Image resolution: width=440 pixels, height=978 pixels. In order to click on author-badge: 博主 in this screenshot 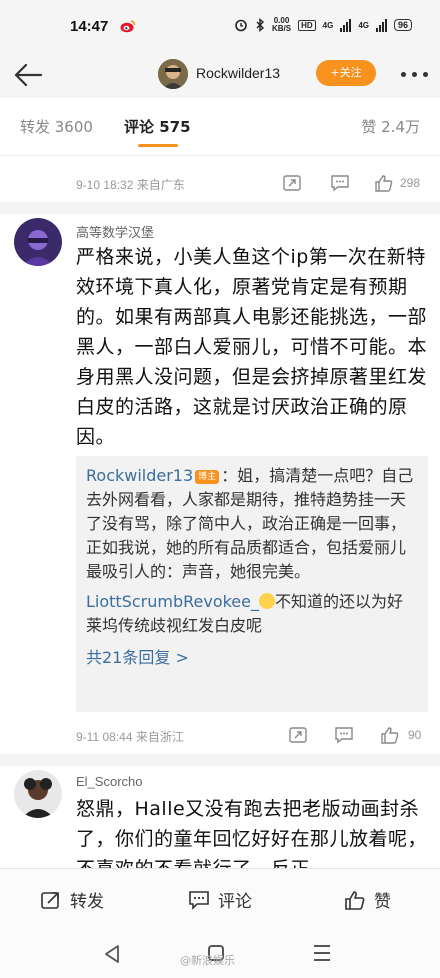, I will do `click(207, 477)`.